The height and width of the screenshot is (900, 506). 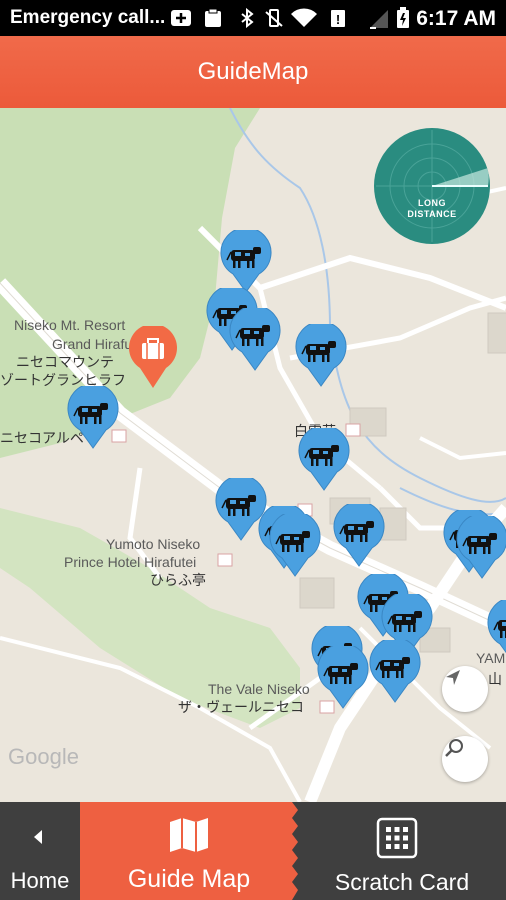 What do you see at coordinates (40, 851) in the screenshot?
I see `tab-home: Home` at bounding box center [40, 851].